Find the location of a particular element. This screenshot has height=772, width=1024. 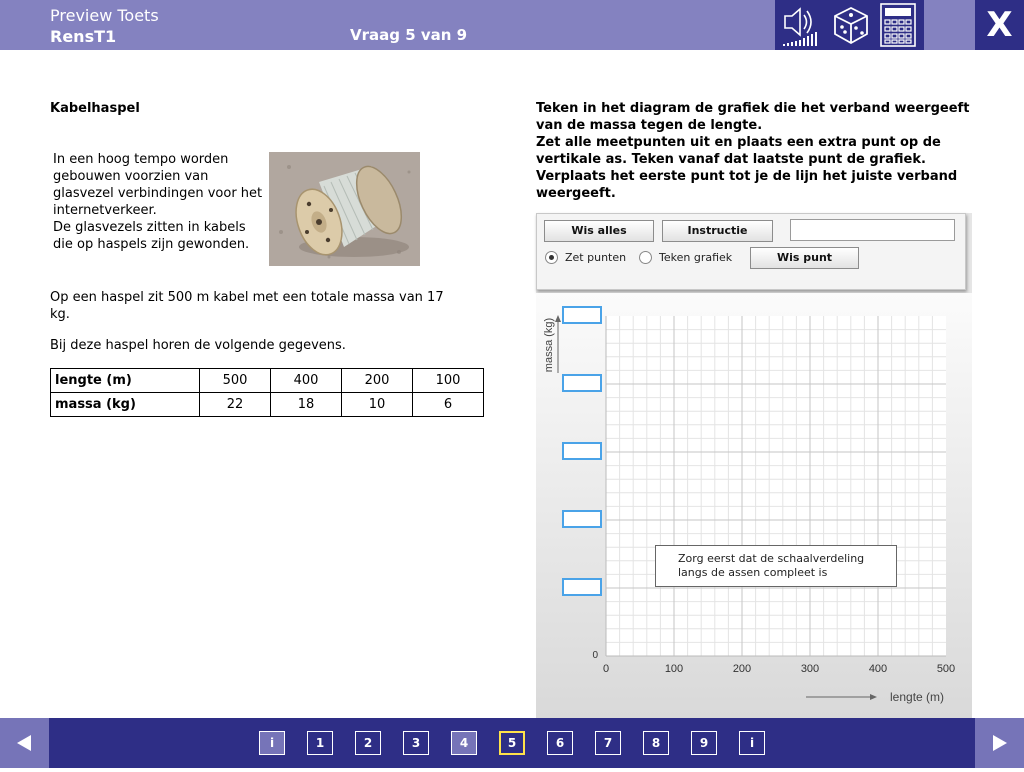

table-cell: 22 is located at coordinates (235, 404).